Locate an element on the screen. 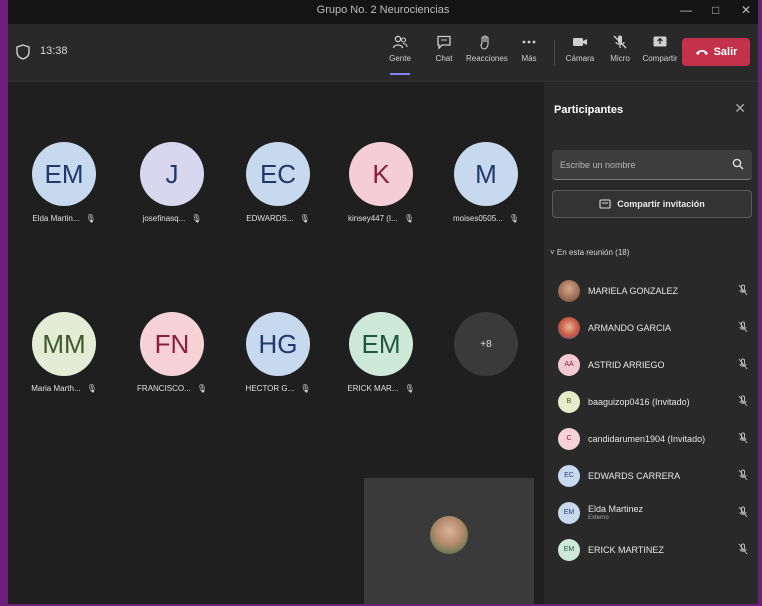 This screenshot has width=762, height=606. participant-row: EM ERICK MARTINEZ is located at coordinates (651, 549).